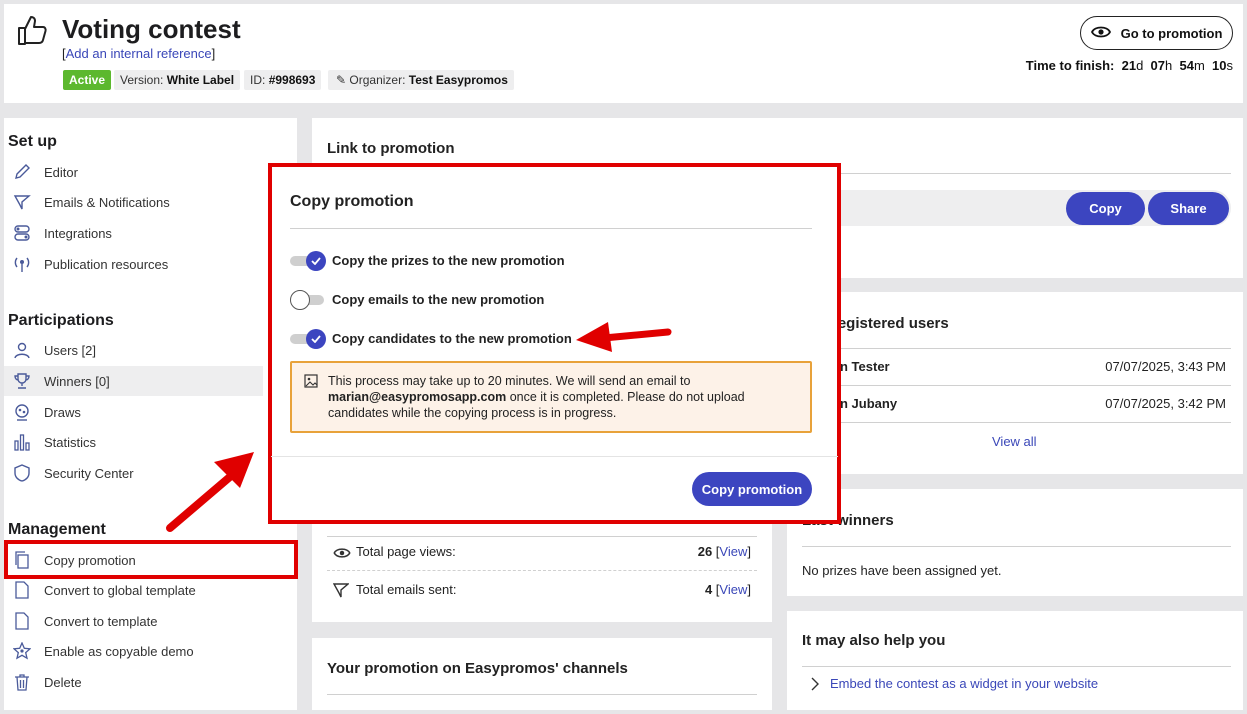 The image size is (1247, 714). I want to click on annotation-arrow-horizontal-head, so click(594, 337).